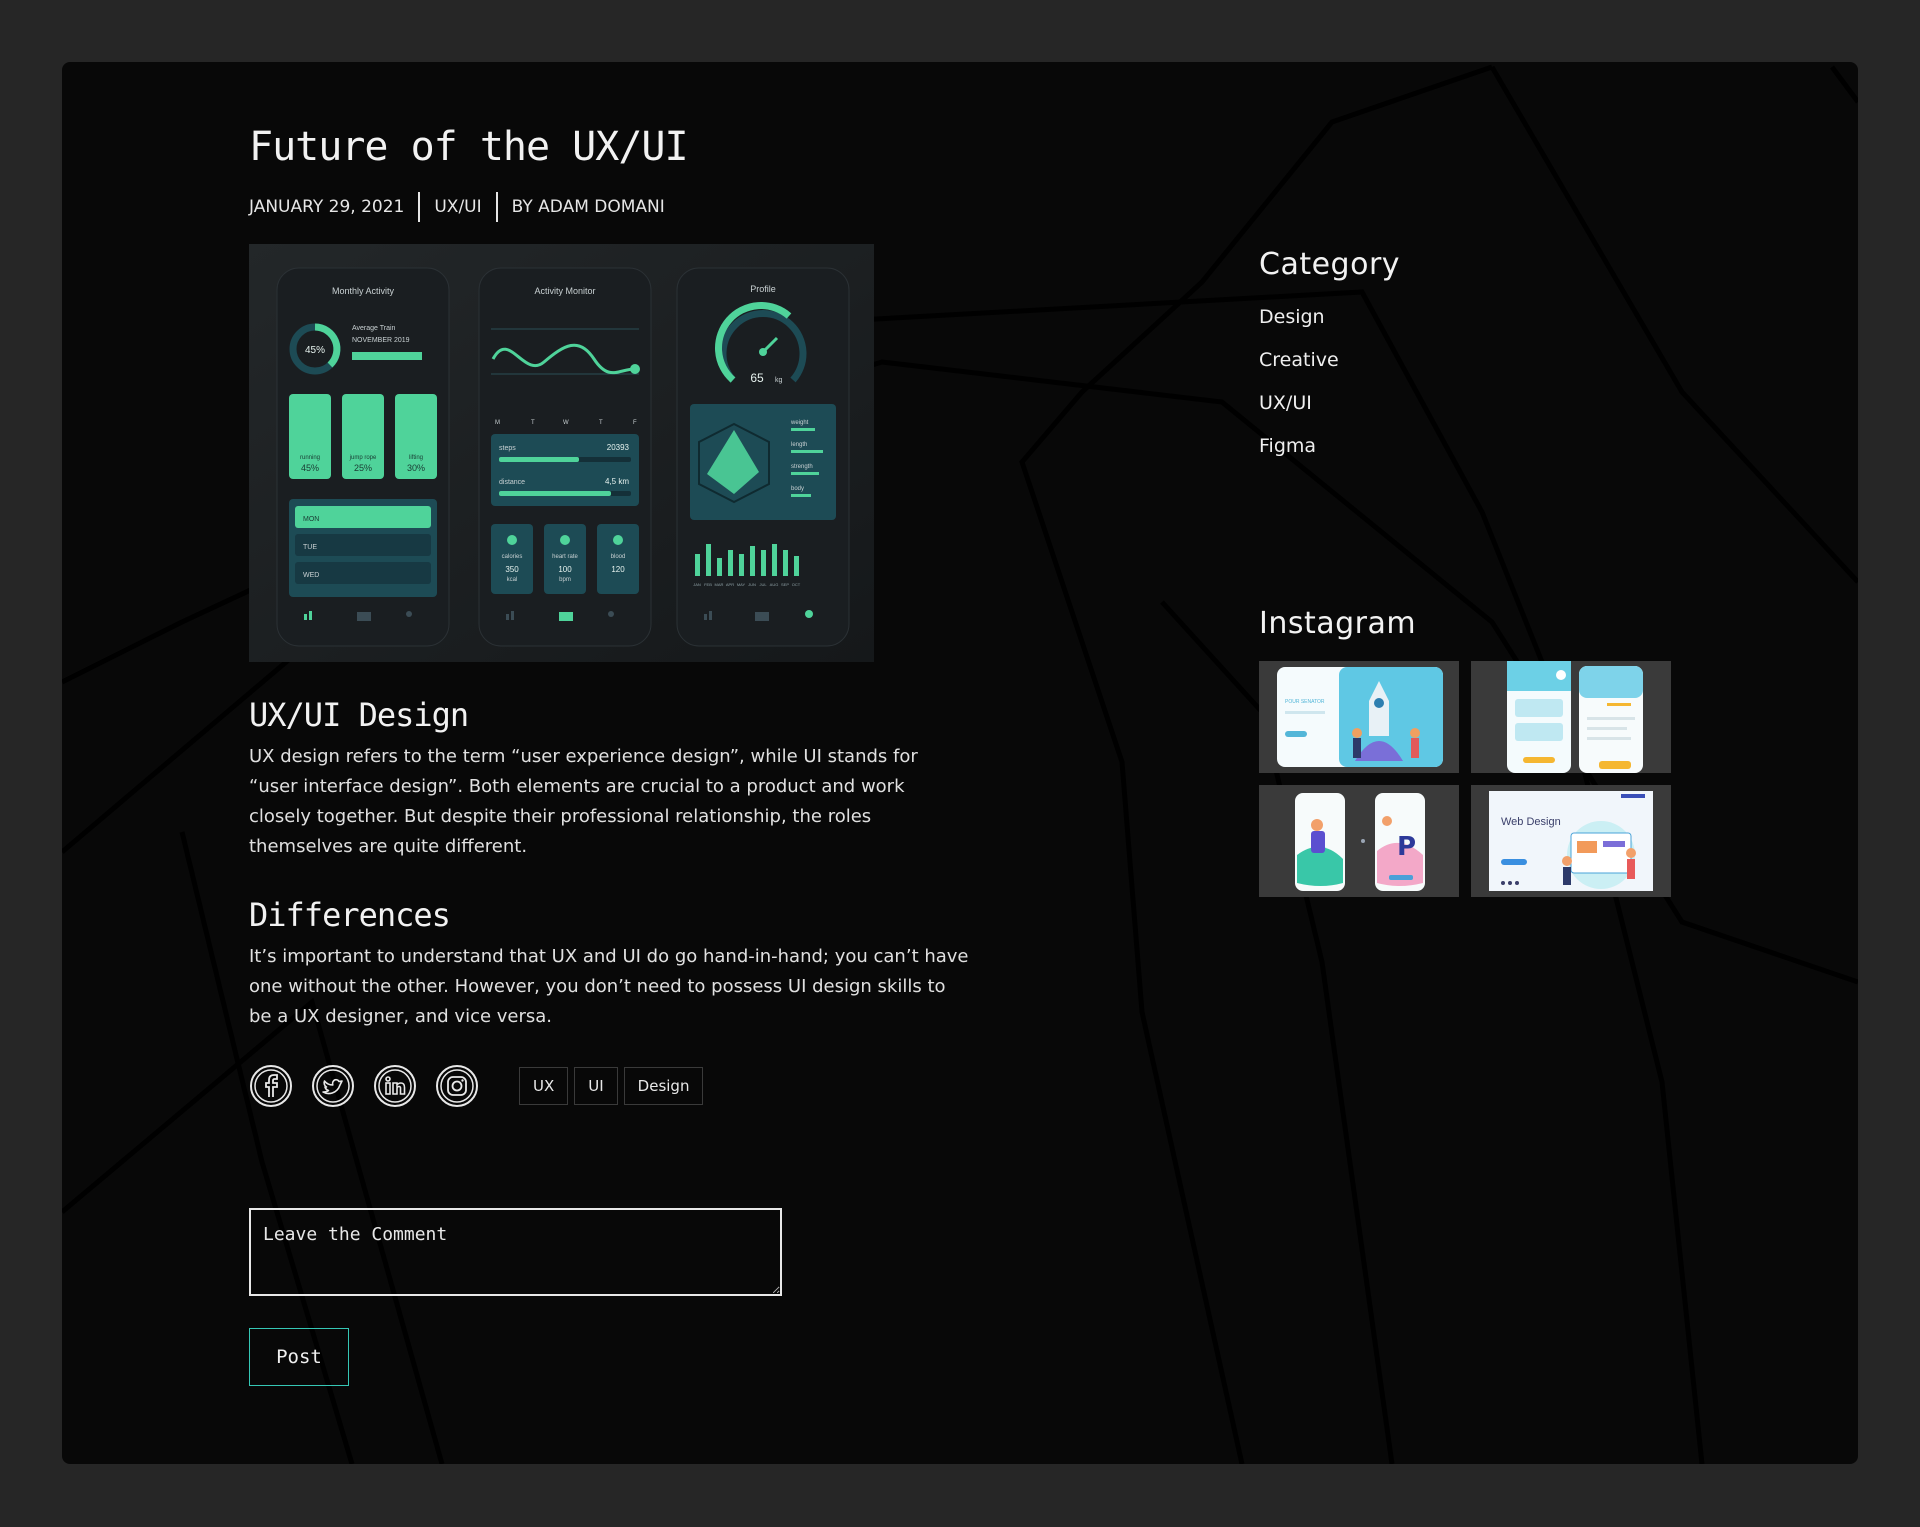 This screenshot has height=1527, width=1920. Describe the element at coordinates (617, 481) in the screenshot. I see `svg-text: 4,5 km` at that location.